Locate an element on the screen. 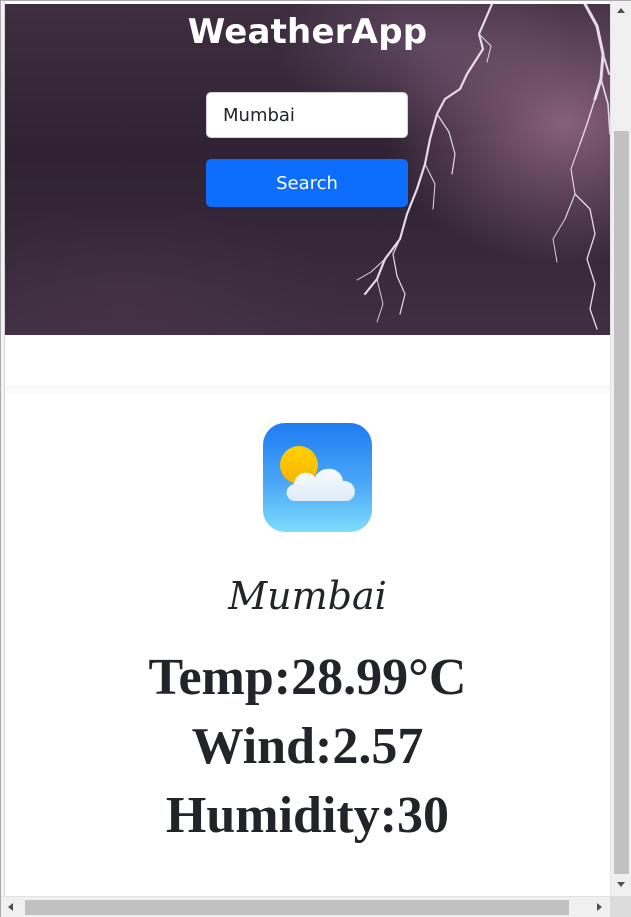 The image size is (631, 917). horizontal-scrollbar is located at coordinates (305, 906).